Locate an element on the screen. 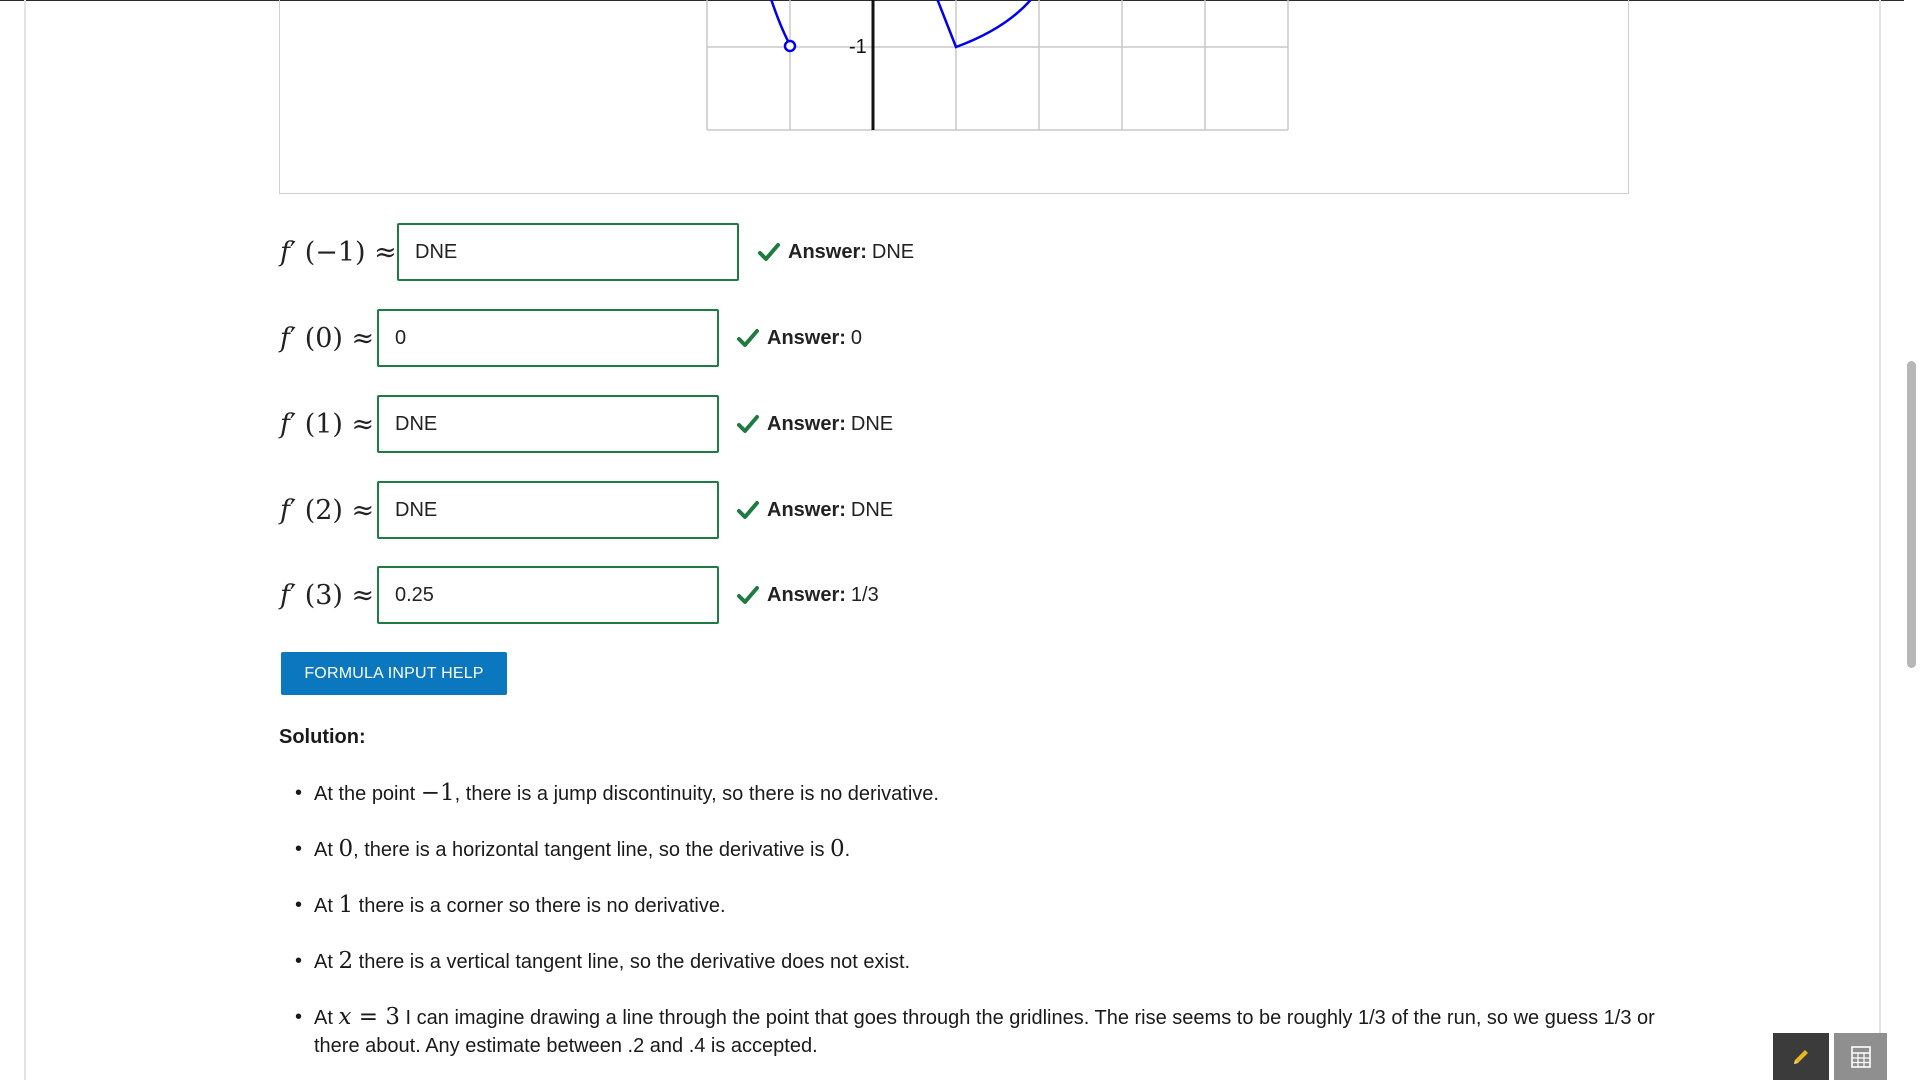 This screenshot has width=1920, height=1080. answer-input-2: 0 is located at coordinates (548, 338).